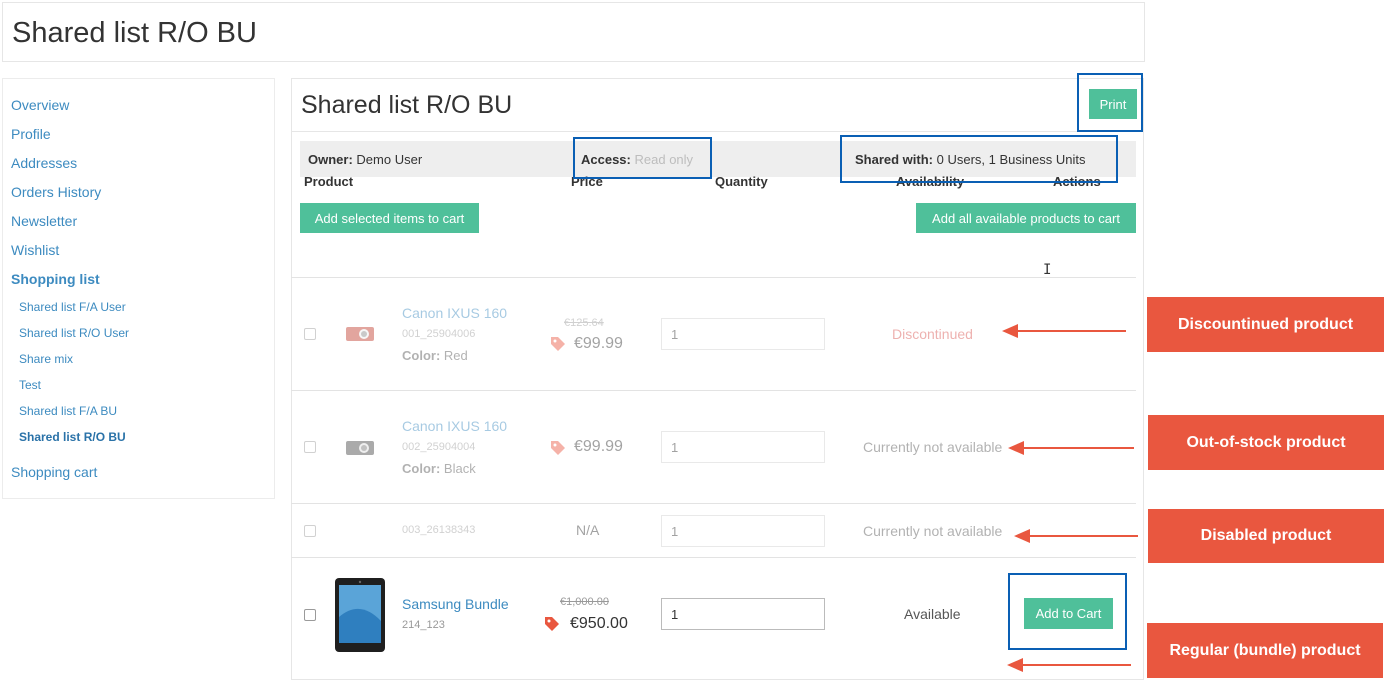 This screenshot has width=1387, height=687. I want to click on sidebar-item-shopping-cart: Shopping cart, so click(54, 472).